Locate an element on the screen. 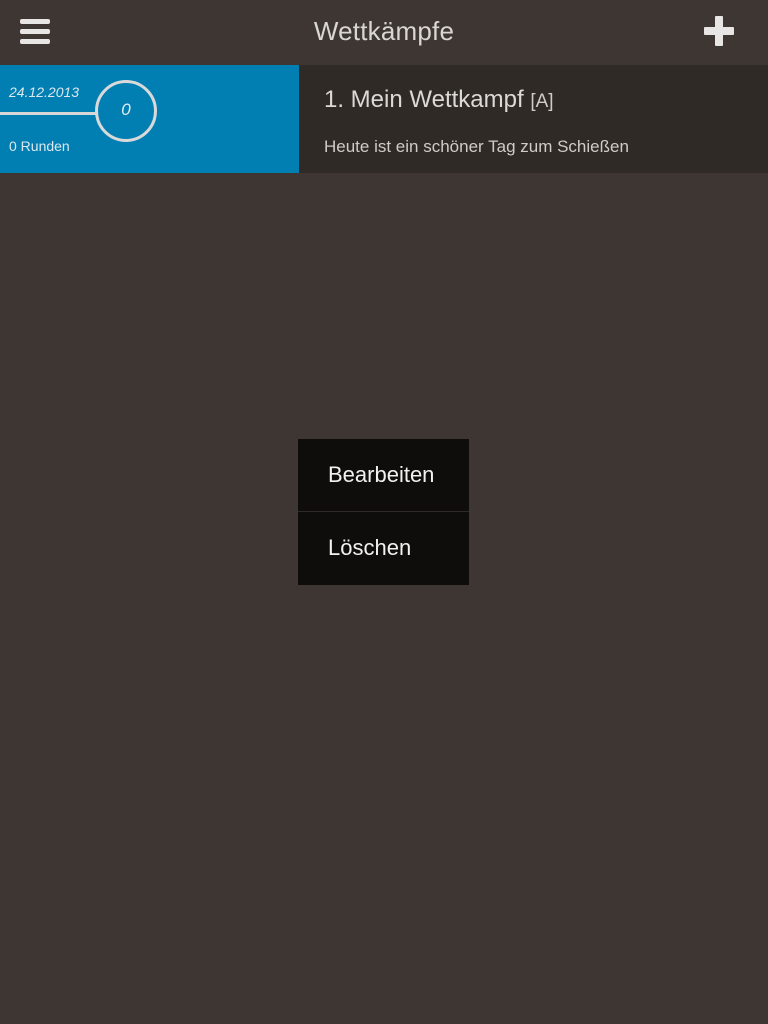 Image resolution: width=768 pixels, height=1024 pixels. competition-title-text: 1. Mein Wettkampf is located at coordinates (424, 99).